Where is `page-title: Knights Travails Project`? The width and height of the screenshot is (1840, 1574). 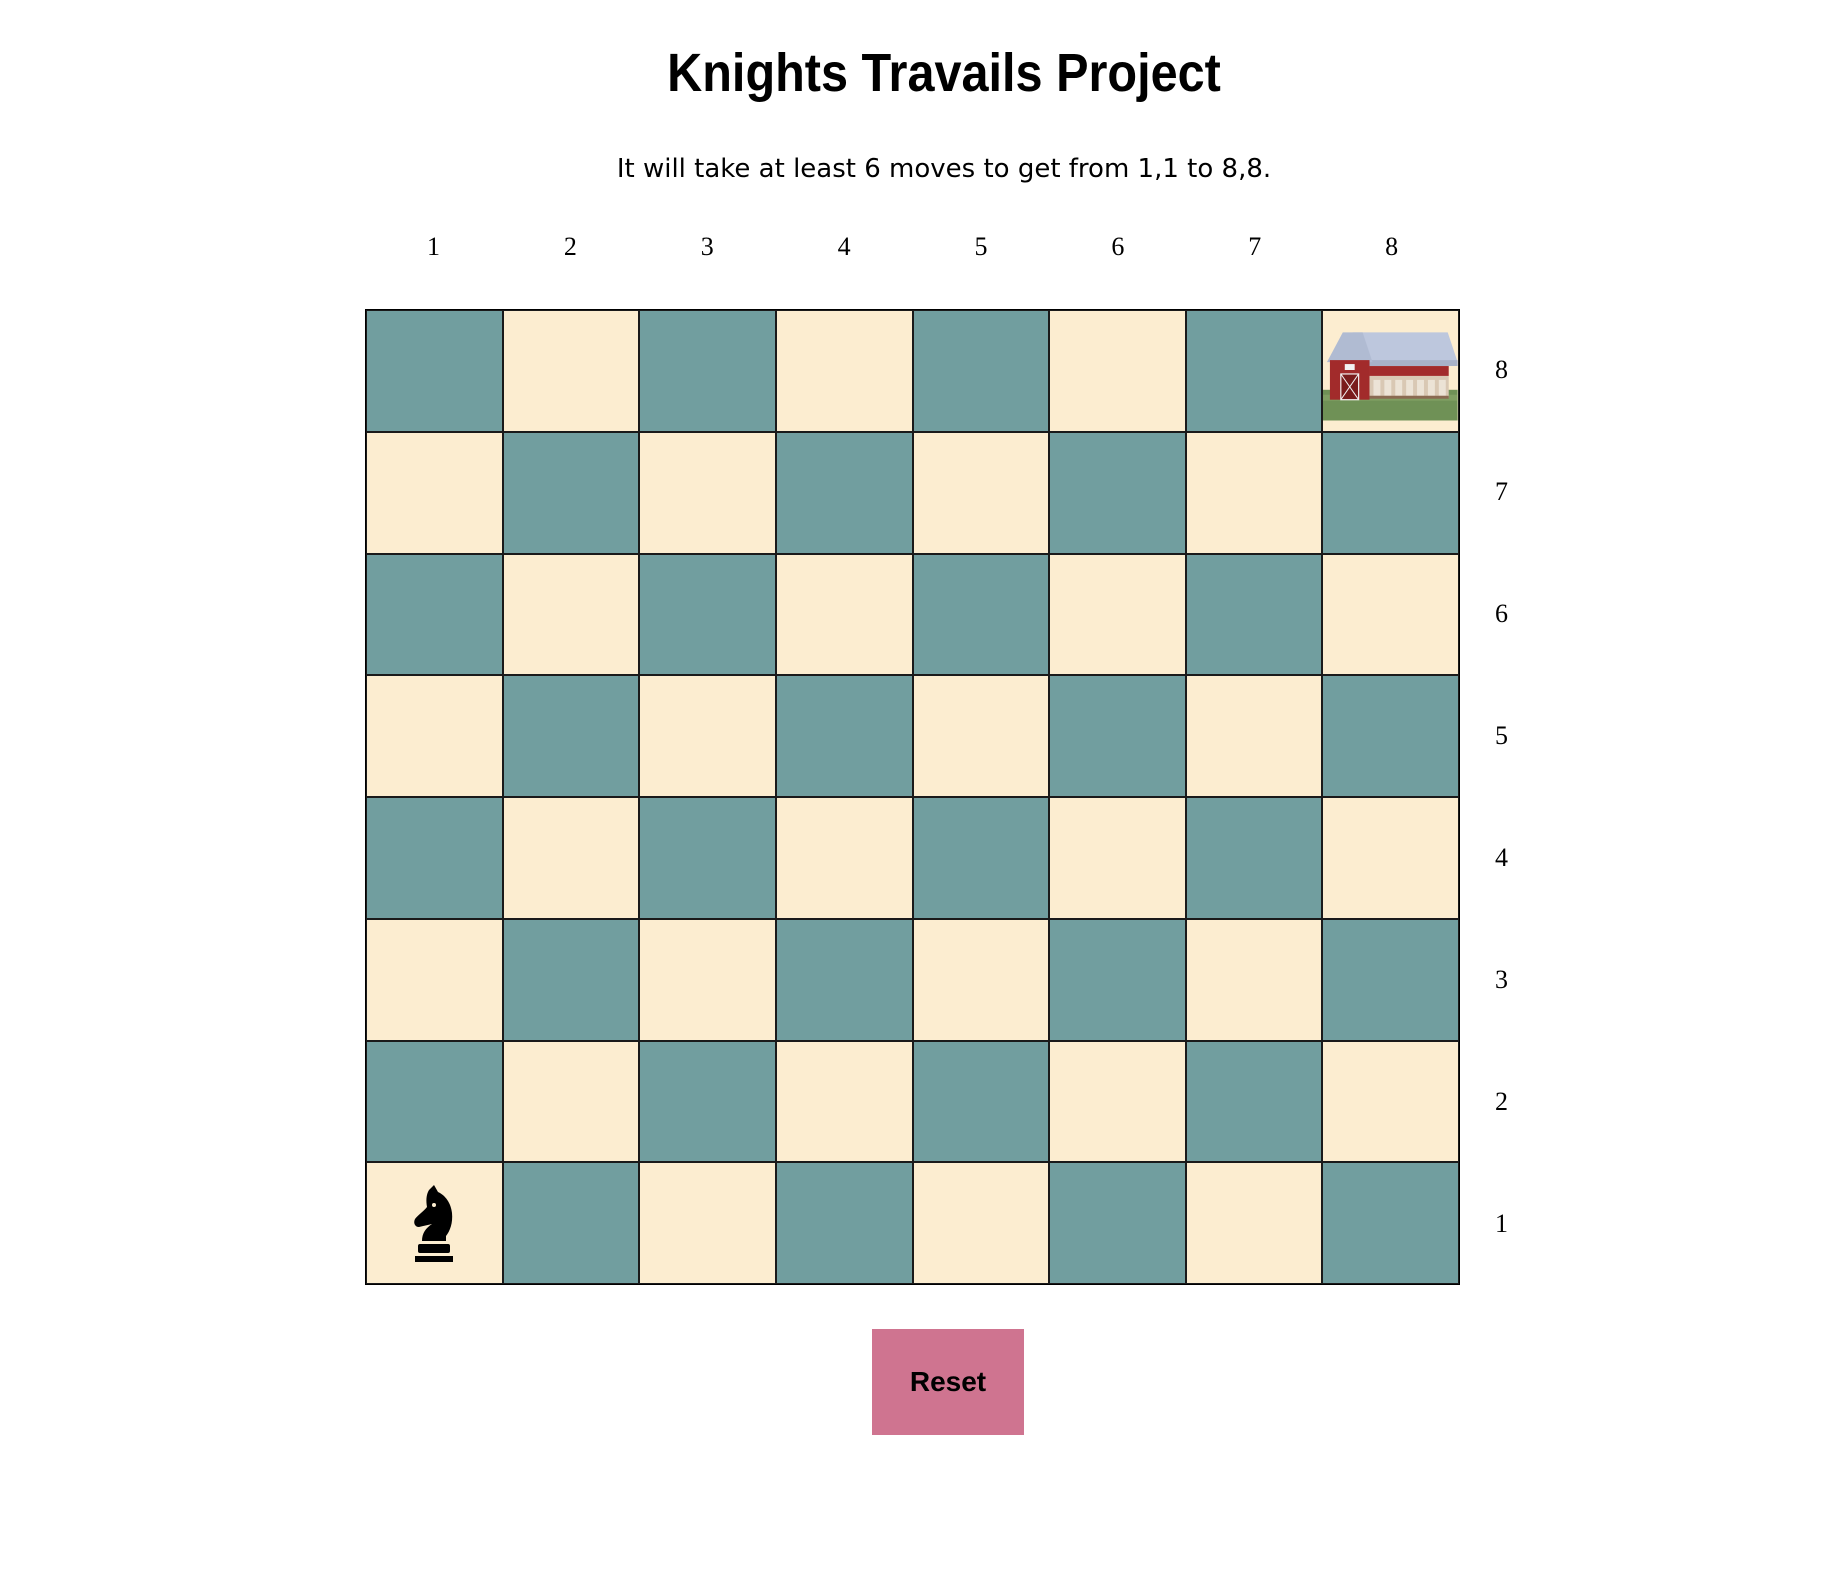
page-title: Knights Travails Project is located at coordinates (944, 73).